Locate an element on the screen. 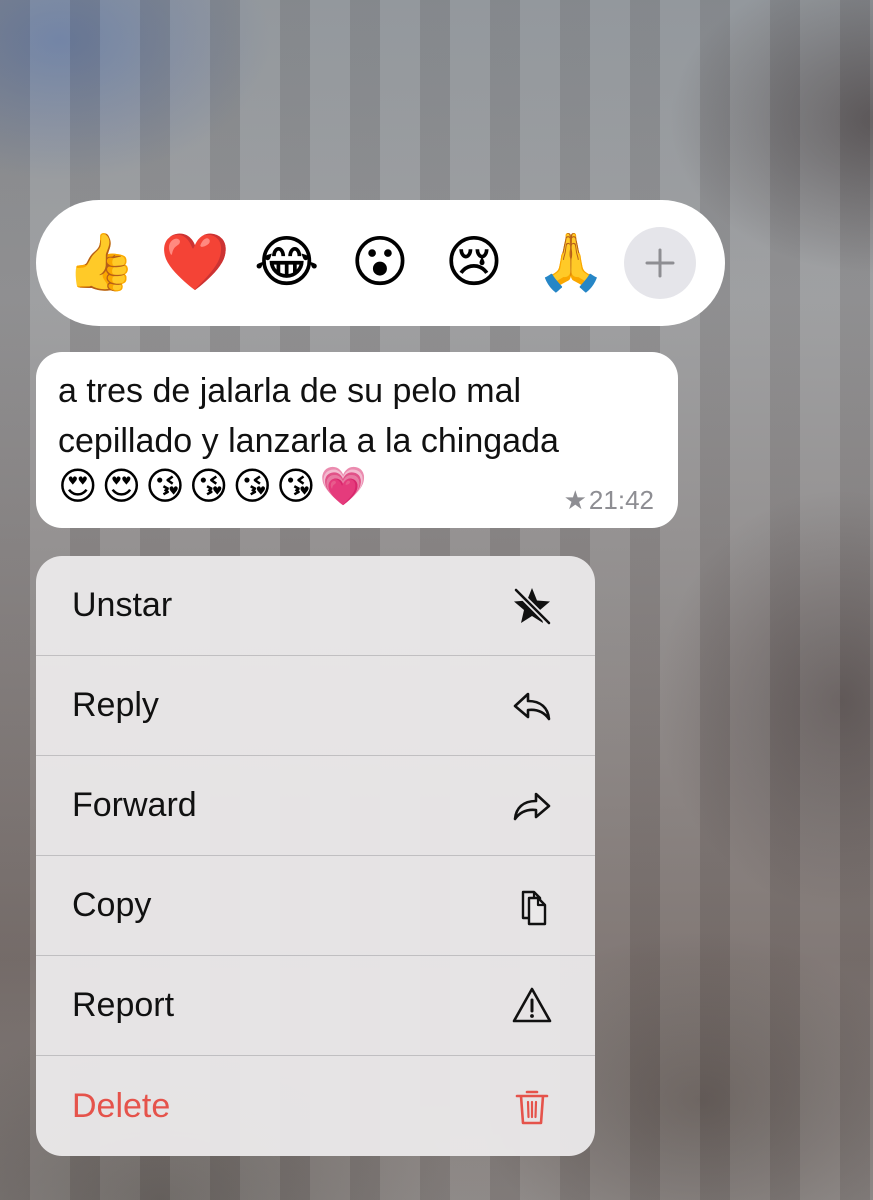  reaction-thumbs-up: 👍 is located at coordinates (101, 263).